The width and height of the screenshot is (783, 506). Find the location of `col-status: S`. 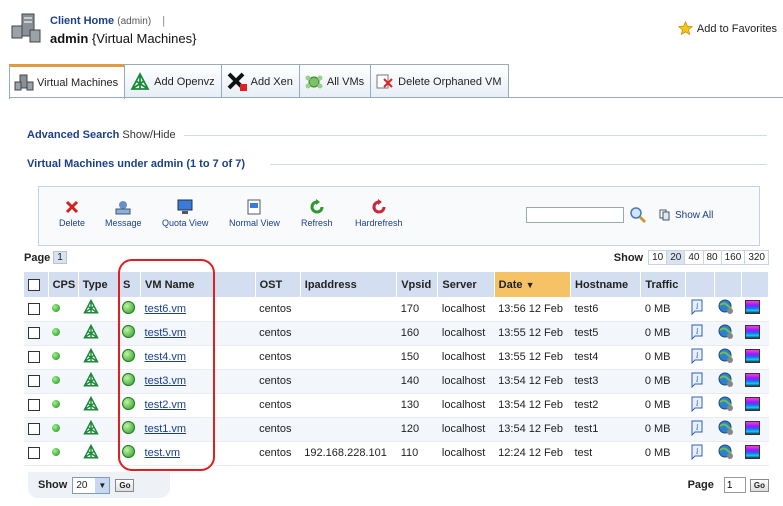

col-status: S is located at coordinates (130, 284).